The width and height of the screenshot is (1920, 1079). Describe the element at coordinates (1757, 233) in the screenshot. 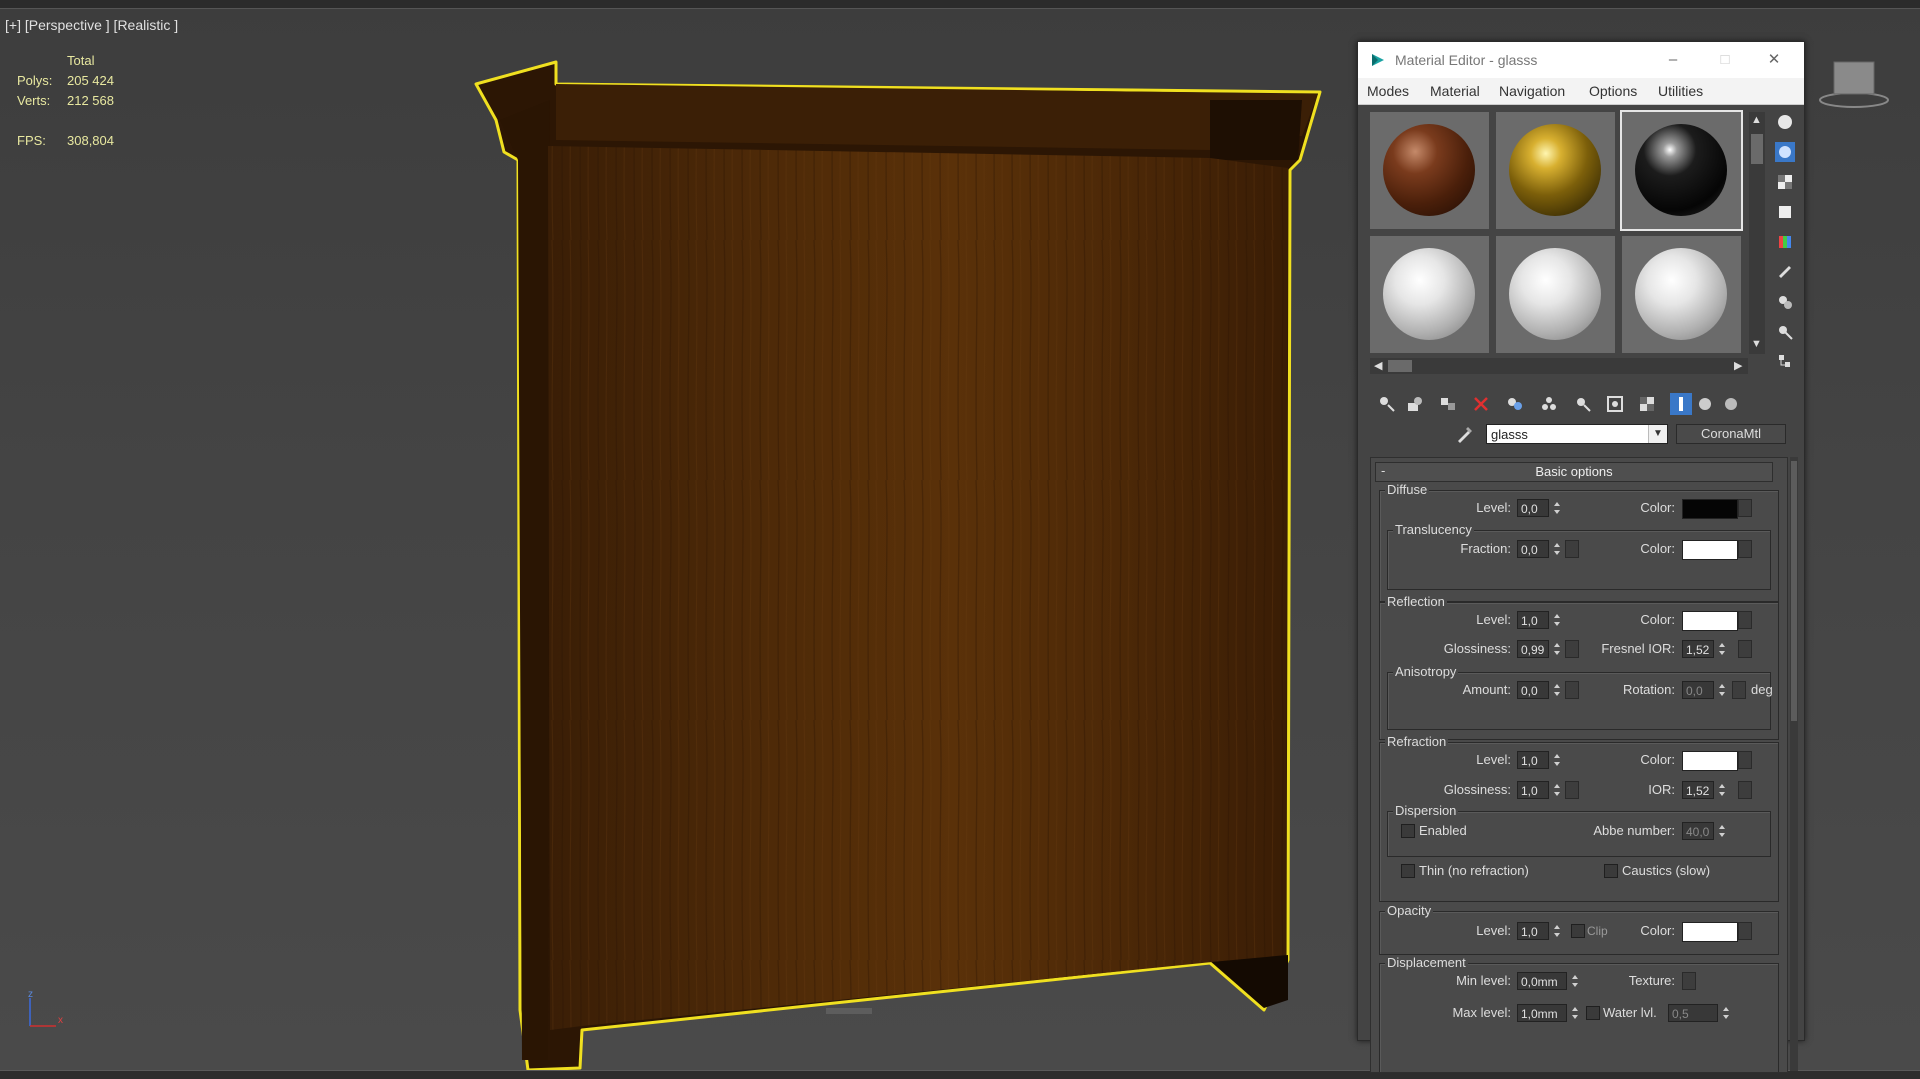

I see `slots-vertical-scrollbar: ▲ ▼` at that location.